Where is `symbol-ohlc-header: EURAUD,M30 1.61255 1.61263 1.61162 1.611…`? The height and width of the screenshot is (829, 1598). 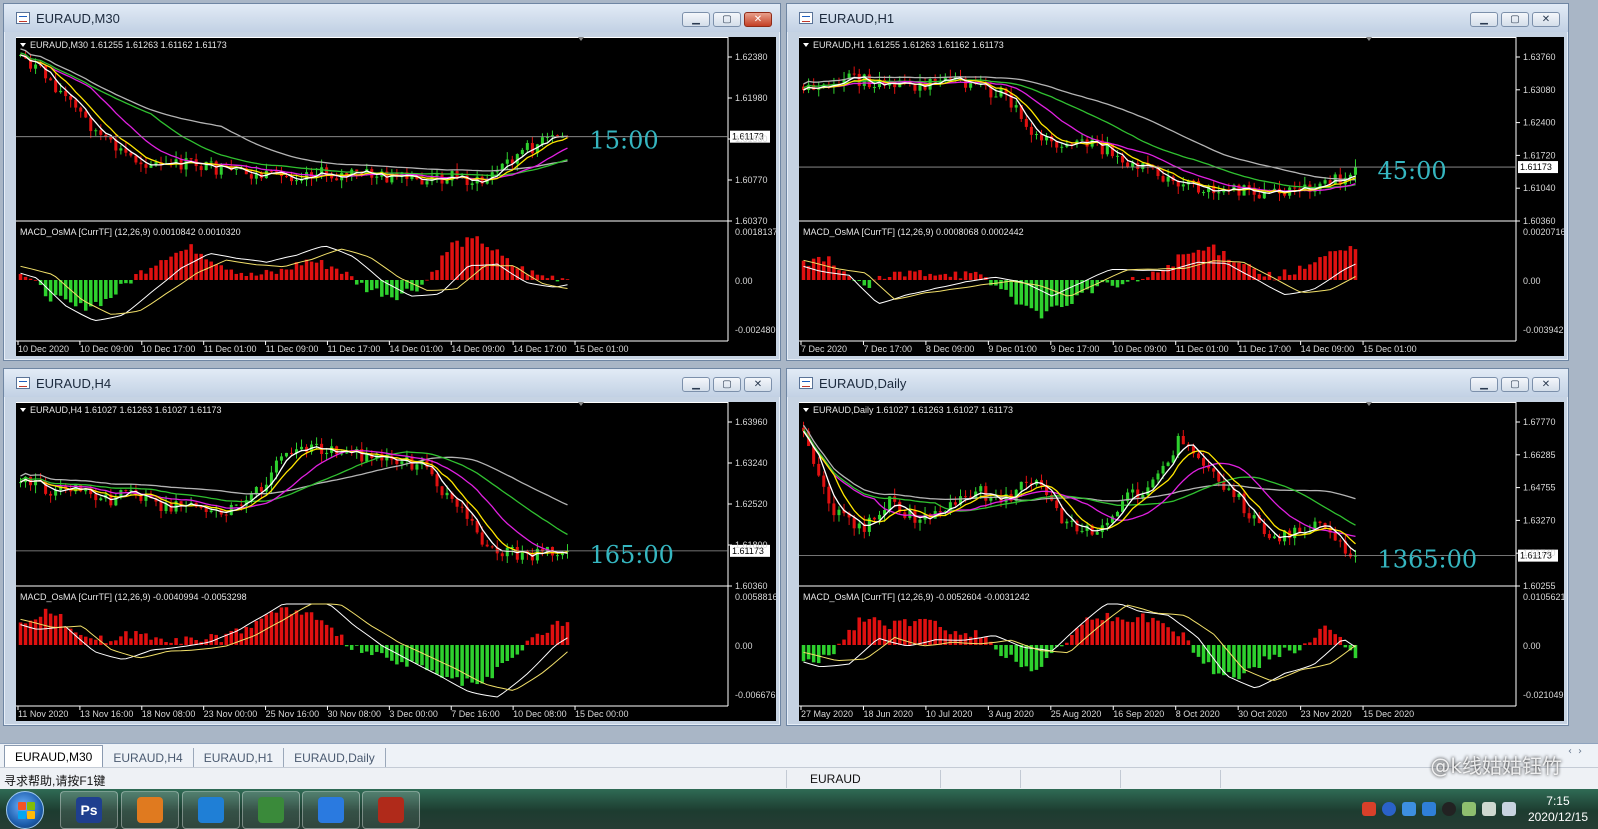 symbol-ohlc-header: EURAUD,M30 1.61255 1.61263 1.61162 1.611… is located at coordinates (128, 45).